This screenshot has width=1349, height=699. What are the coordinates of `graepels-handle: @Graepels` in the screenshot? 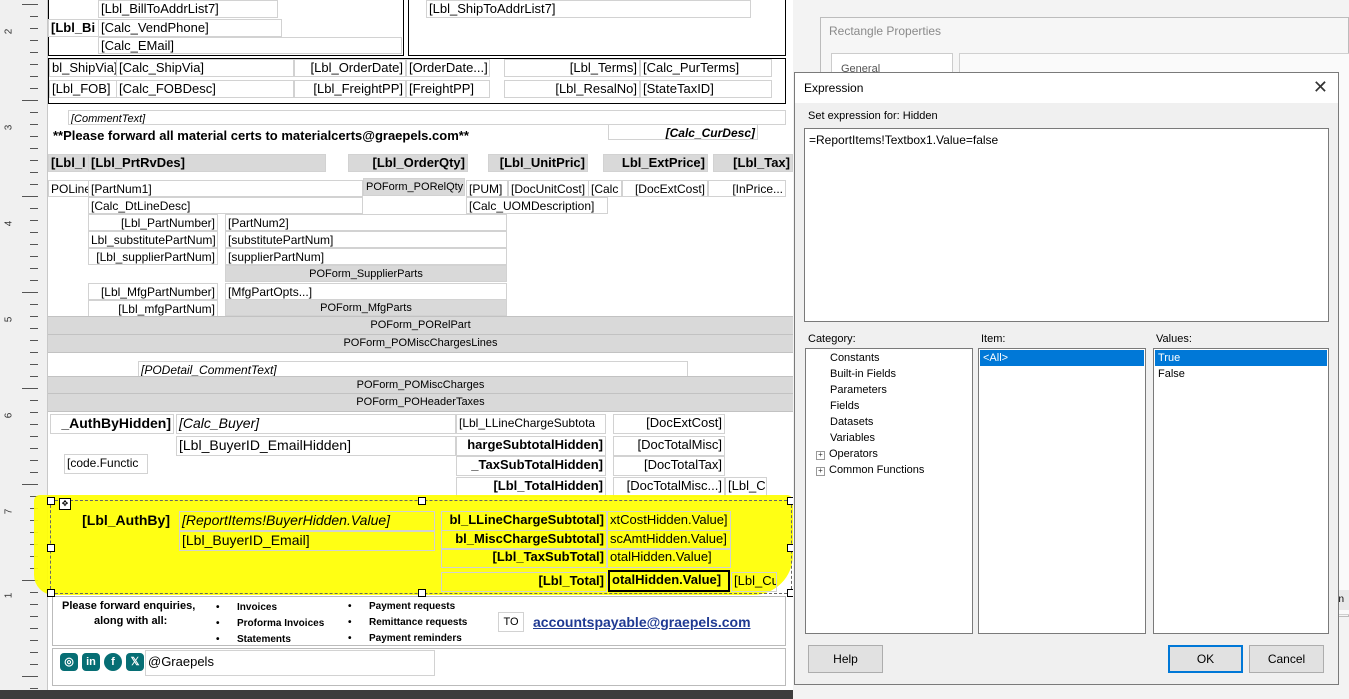 It's located at (290, 663).